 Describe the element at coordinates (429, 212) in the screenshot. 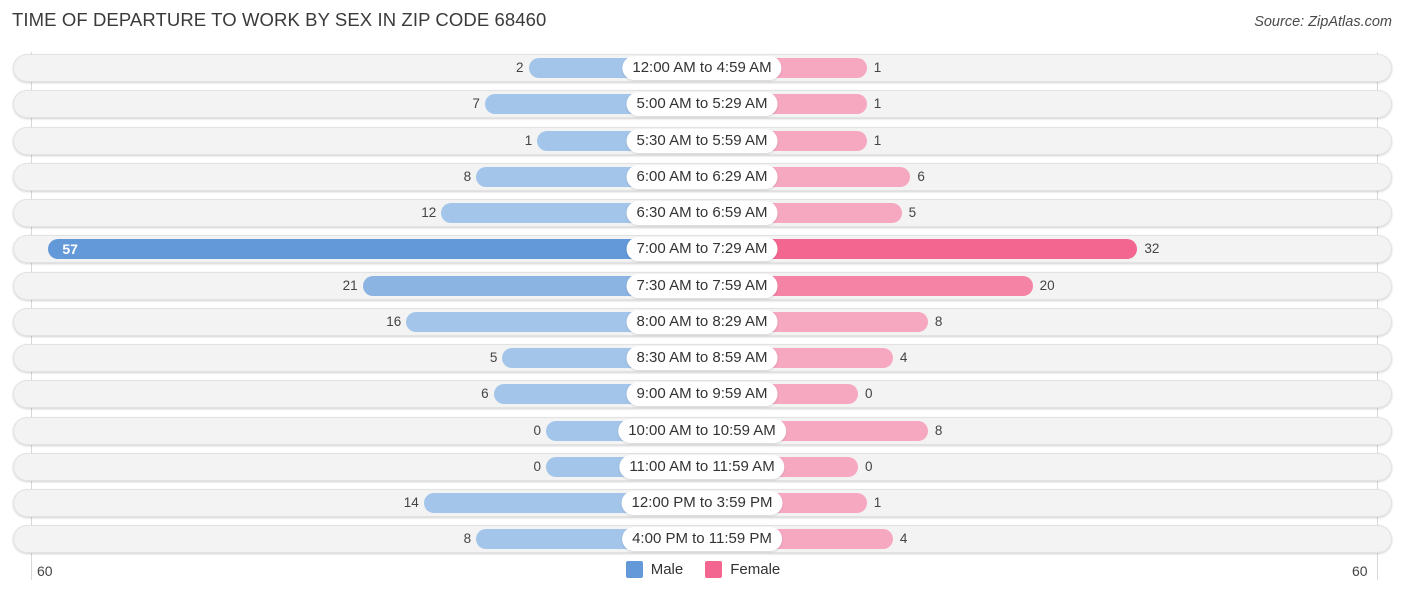

I see `value-label-male: 12` at that location.